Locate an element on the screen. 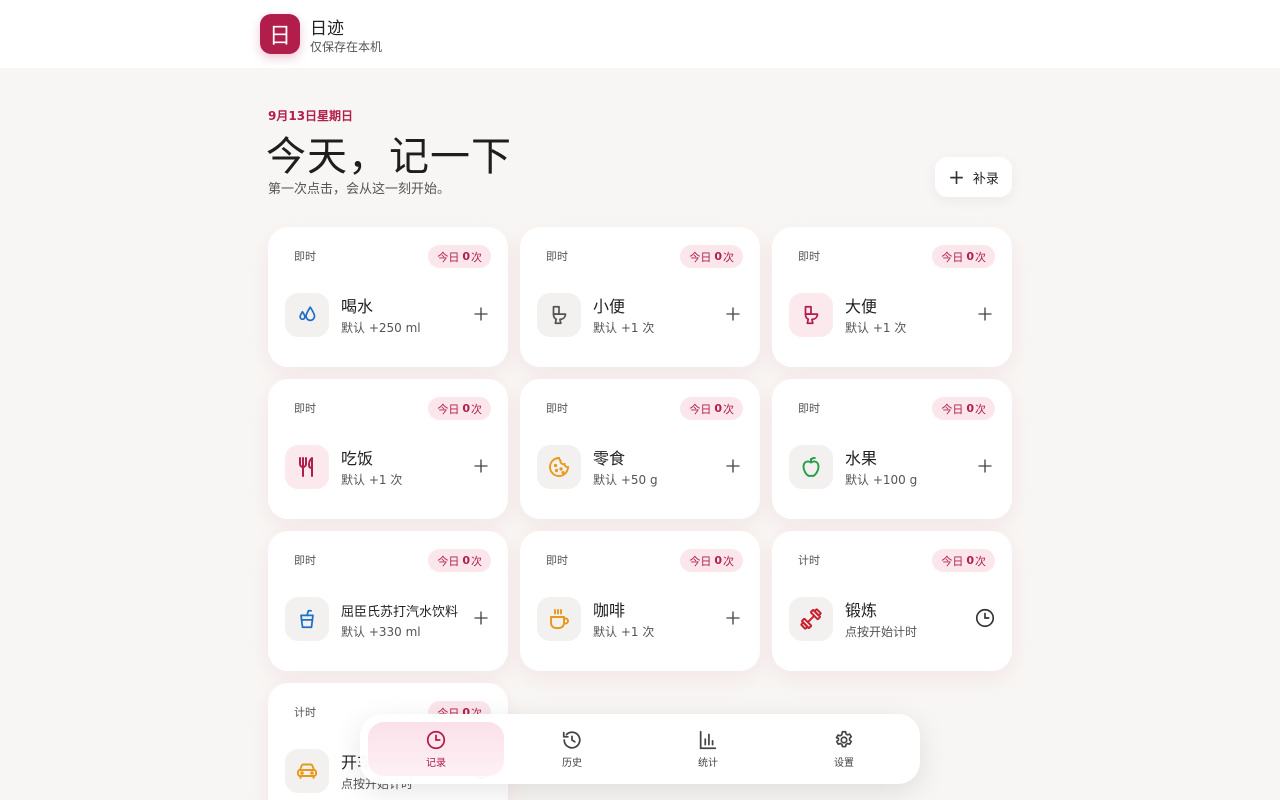 Image resolution: width=1280 pixels, height=800 pixels. tracker-card-snack: 即时 今日 0 次 零食 默认 +50 g is located at coordinates (640, 449).